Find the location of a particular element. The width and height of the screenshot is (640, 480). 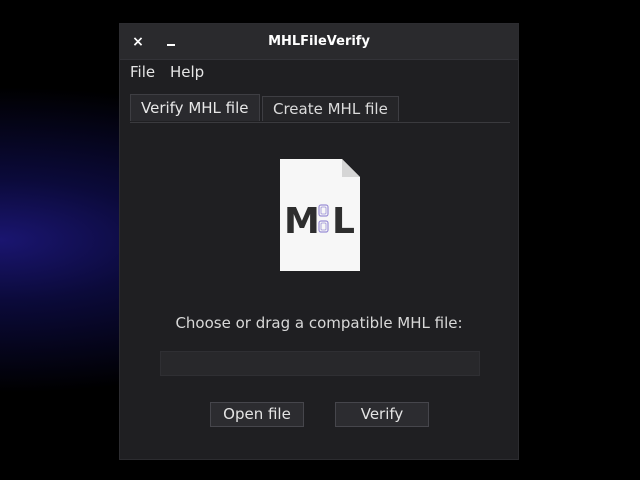

menu-bar: File Help is located at coordinates (319, 72).